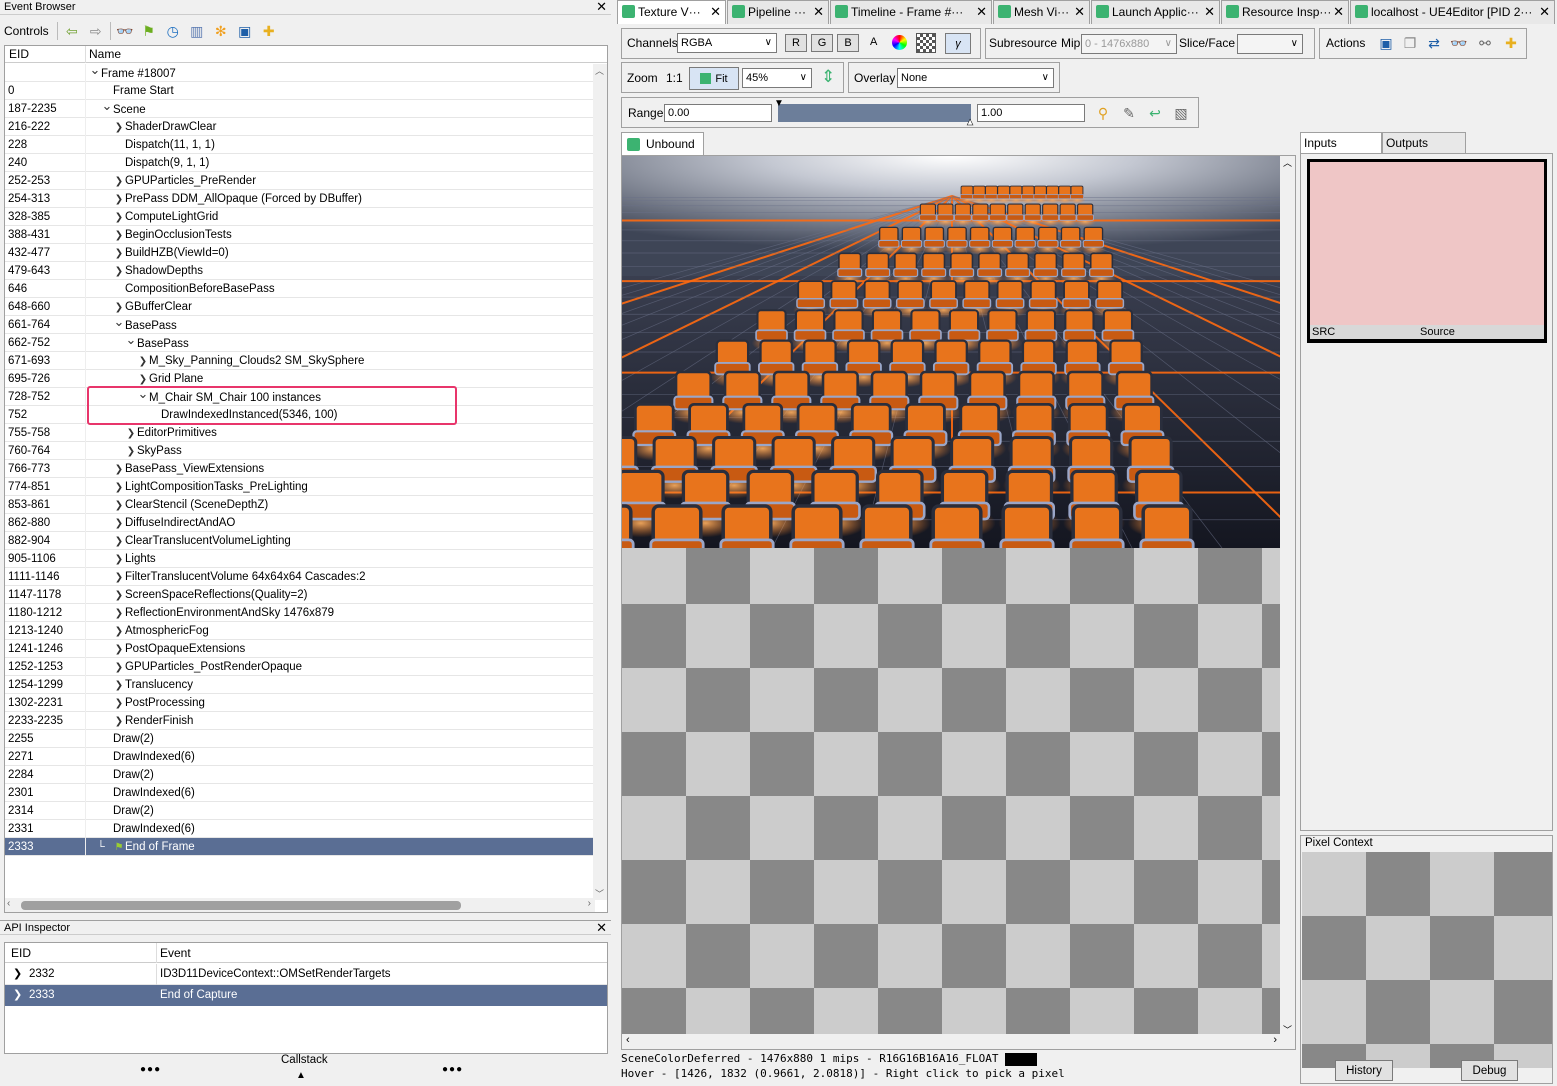 This screenshot has width=1557, height=1086. Describe the element at coordinates (149, 31) in the screenshot. I see `flag-icon: ⚑` at that location.